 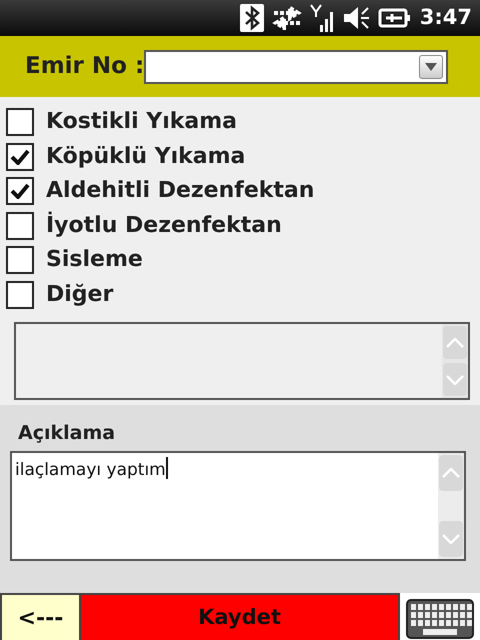 What do you see at coordinates (40, 616) in the screenshot?
I see `back-button: <---` at bounding box center [40, 616].